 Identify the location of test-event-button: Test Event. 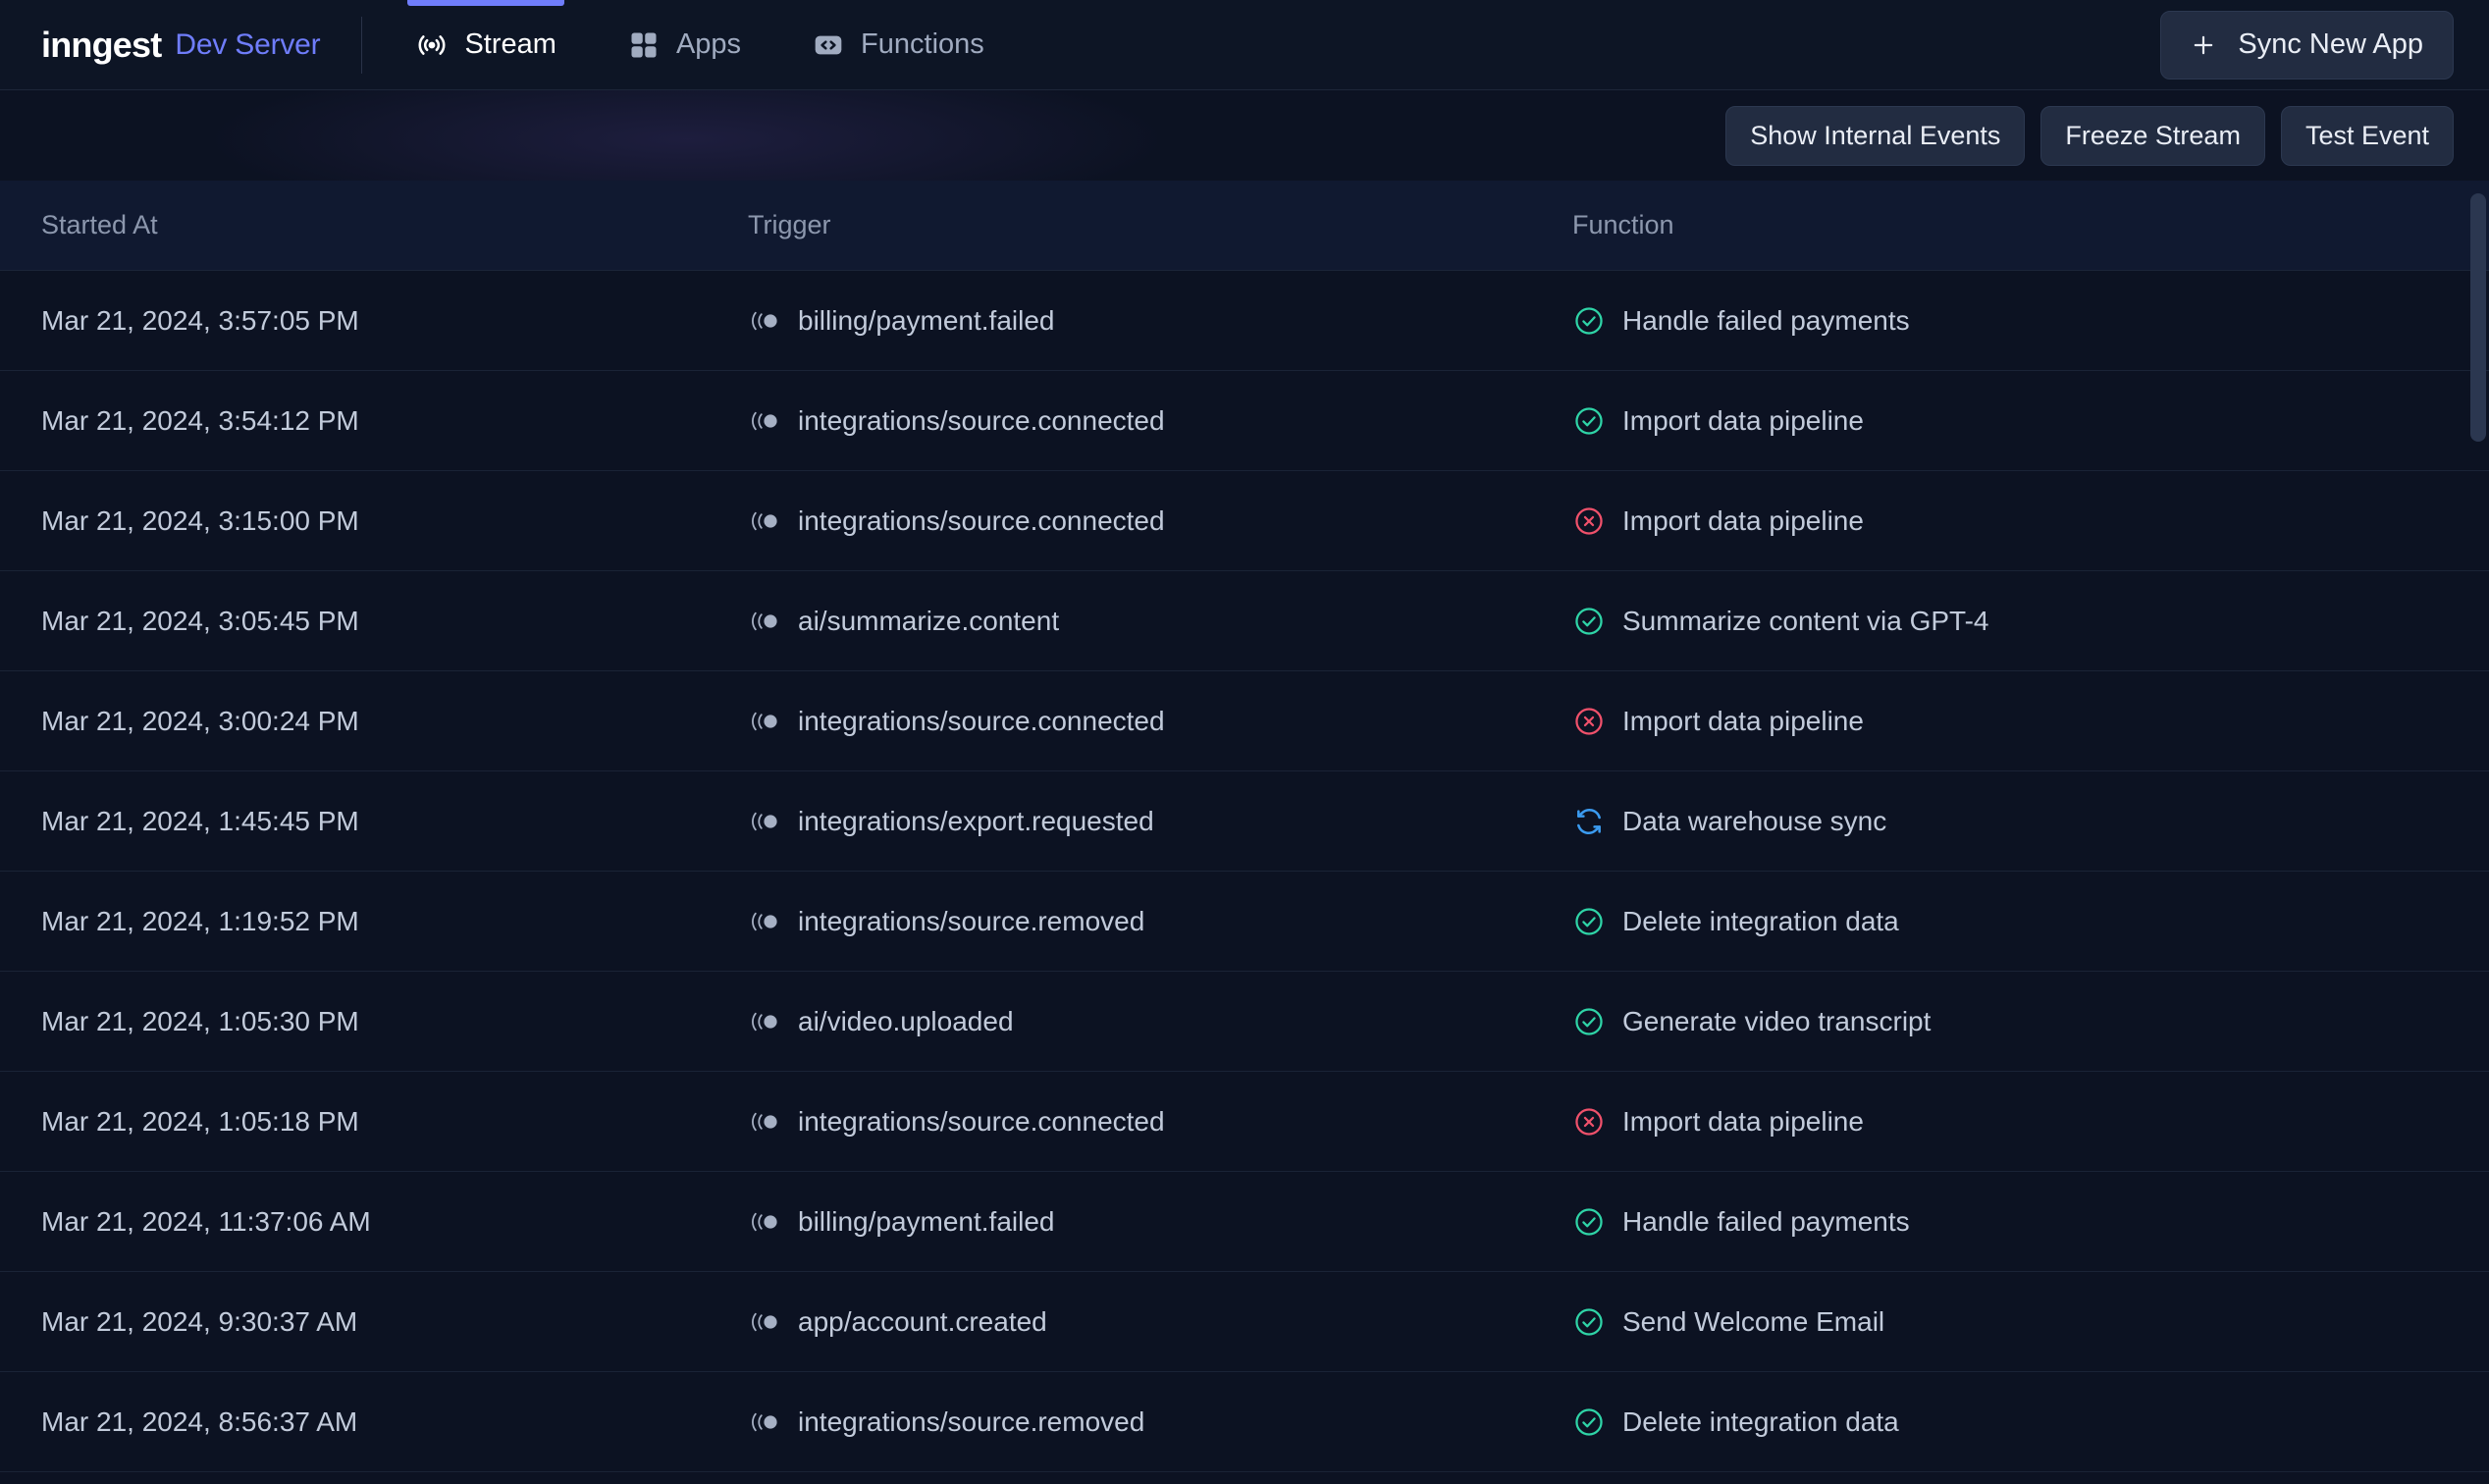
(2367, 135).